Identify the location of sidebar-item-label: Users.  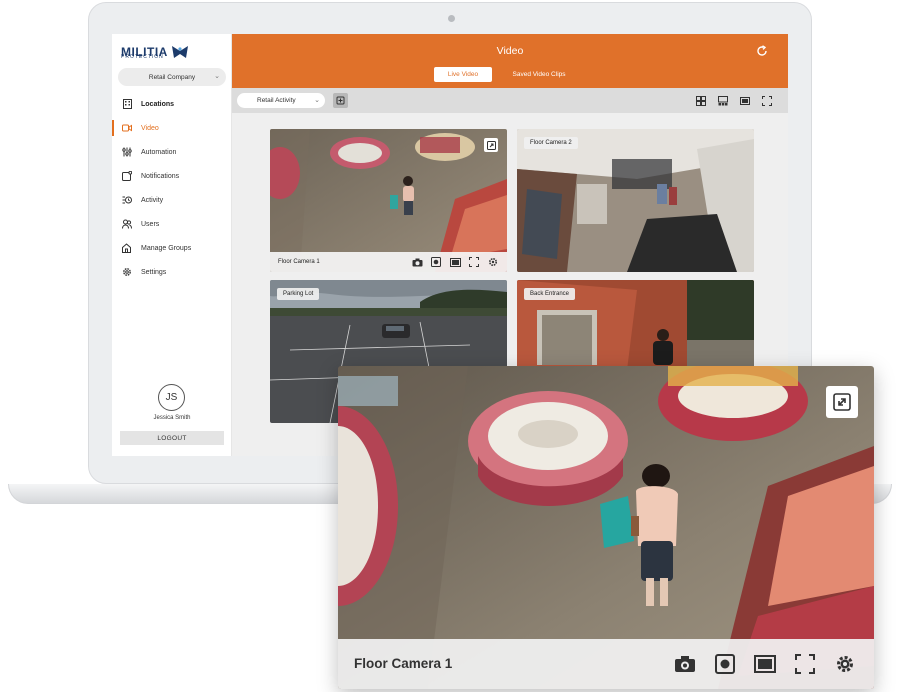
(150, 224).